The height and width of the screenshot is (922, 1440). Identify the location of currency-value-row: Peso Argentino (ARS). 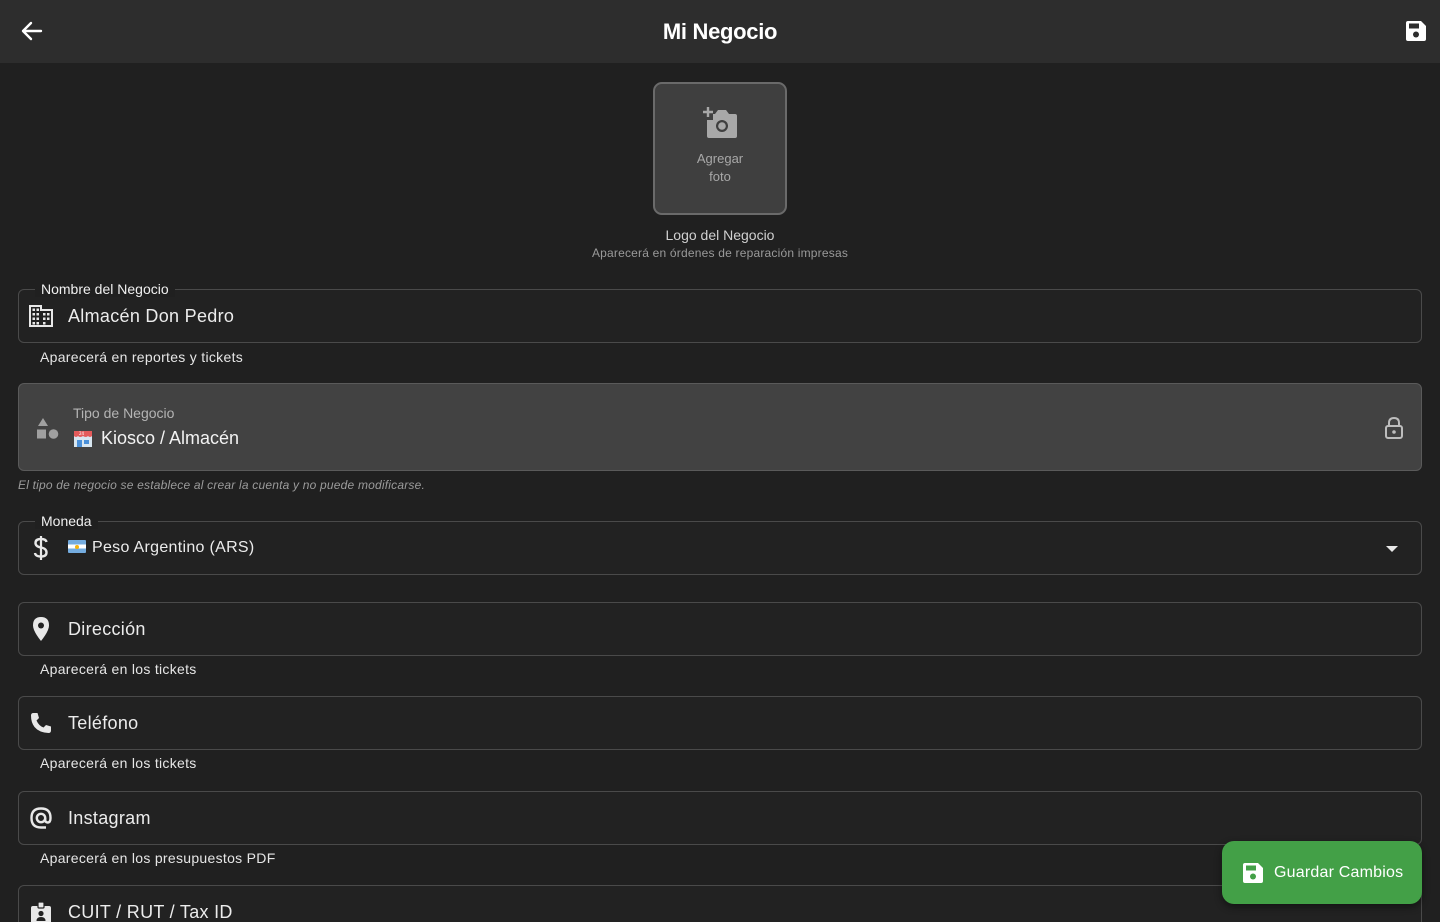
(161, 548).